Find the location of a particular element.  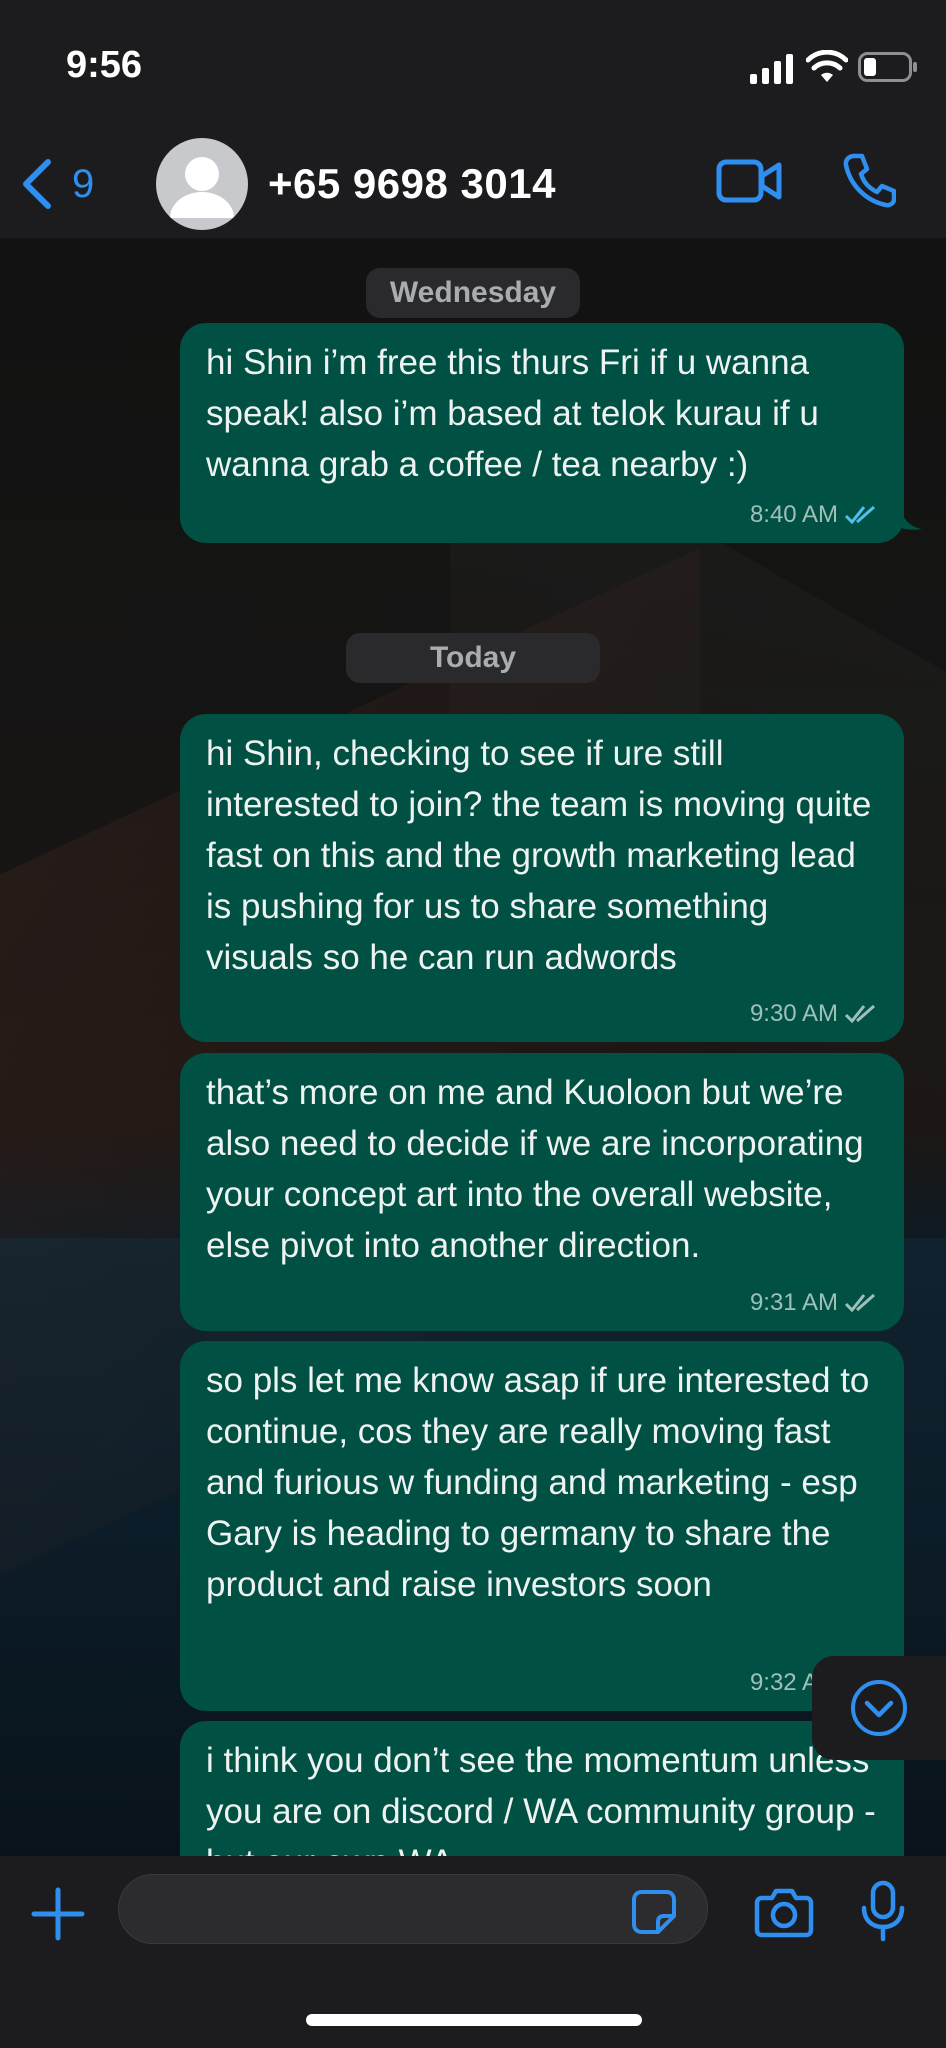

status-time: 9:56 is located at coordinates (104, 65).